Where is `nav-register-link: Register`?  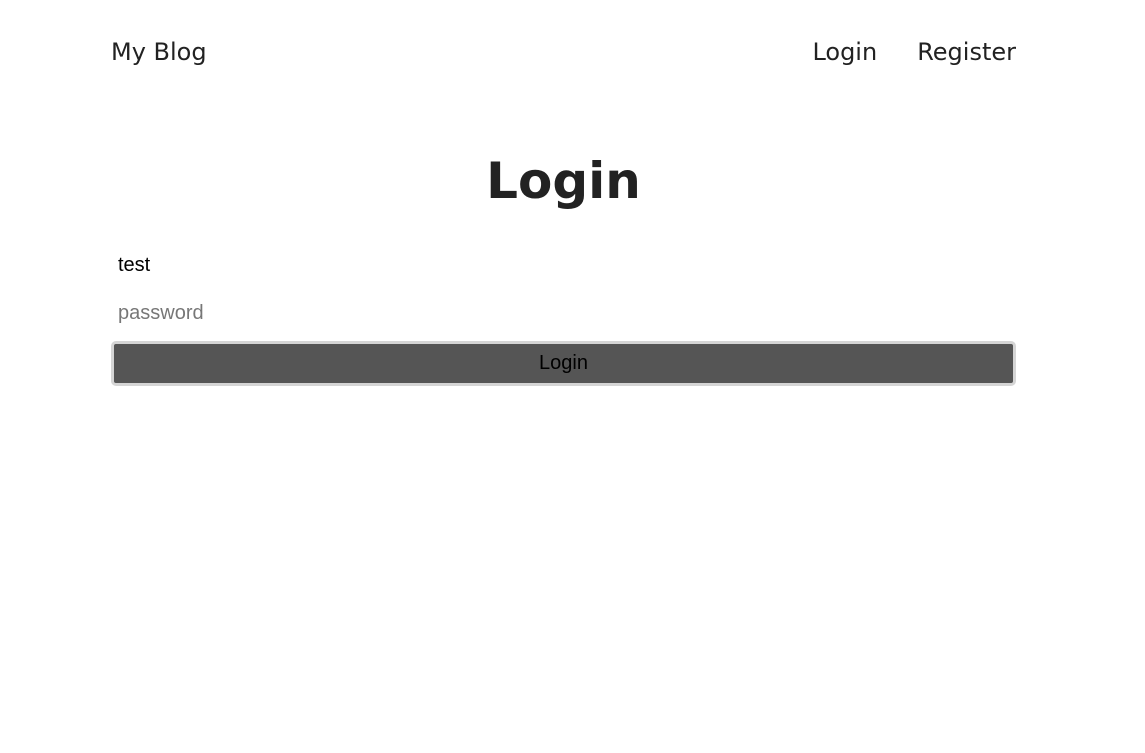
nav-register-link: Register is located at coordinates (966, 52).